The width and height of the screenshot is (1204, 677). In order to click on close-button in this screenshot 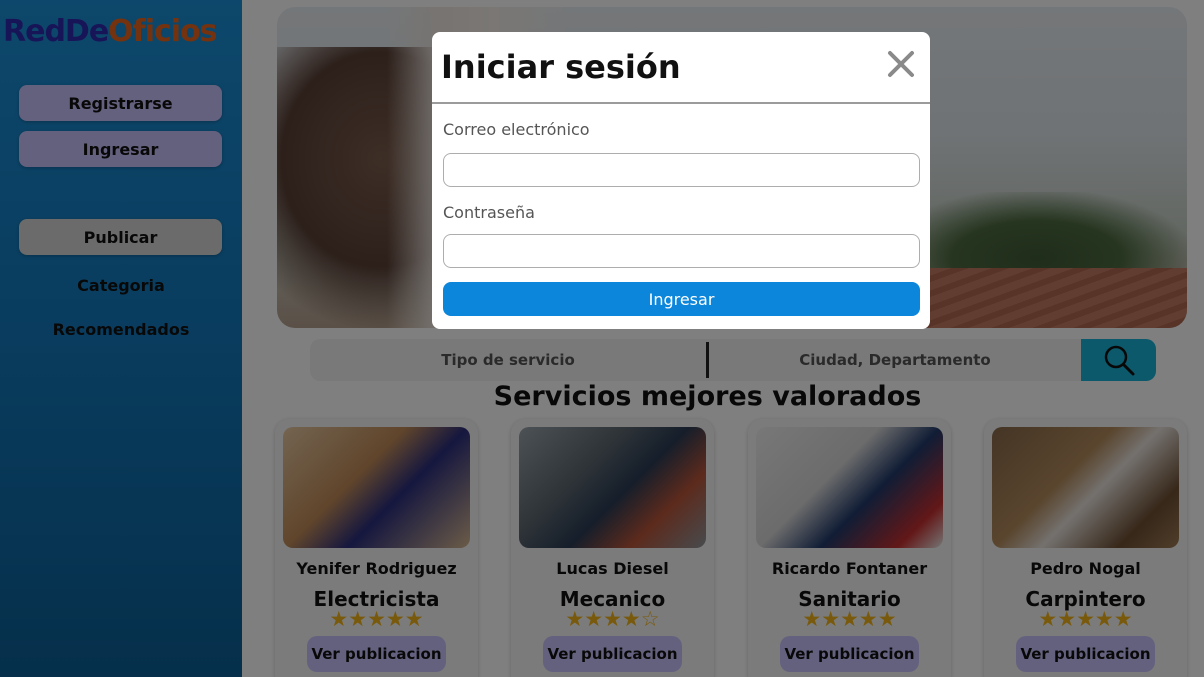, I will do `click(901, 64)`.